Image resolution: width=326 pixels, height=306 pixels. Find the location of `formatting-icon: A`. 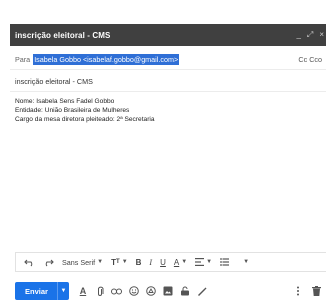

formatting-icon: A is located at coordinates (83, 291).